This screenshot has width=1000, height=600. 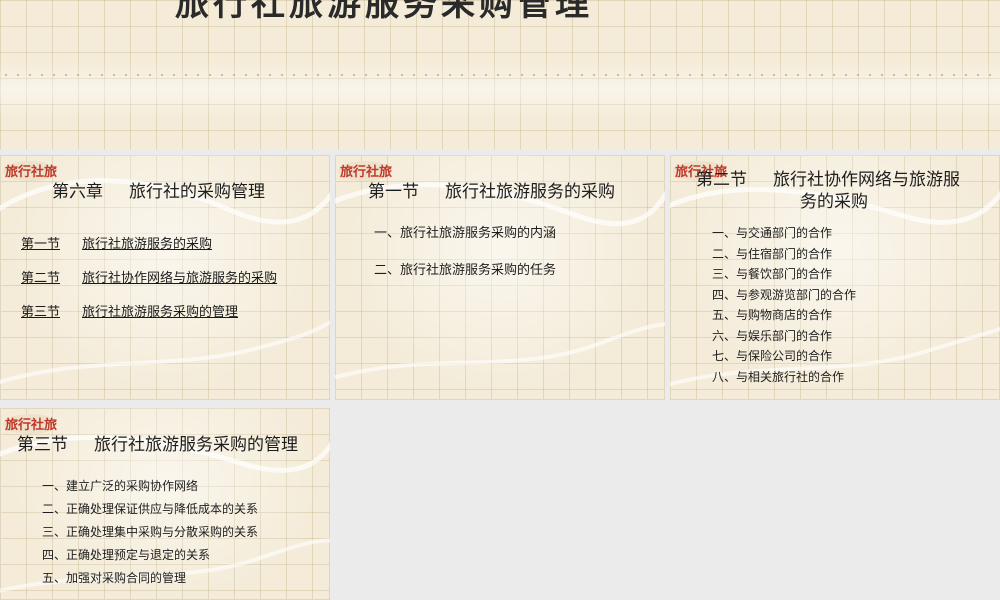 What do you see at coordinates (196, 445) in the screenshot?
I see `section-name: 旅行社旅游服务采购的管理` at bounding box center [196, 445].